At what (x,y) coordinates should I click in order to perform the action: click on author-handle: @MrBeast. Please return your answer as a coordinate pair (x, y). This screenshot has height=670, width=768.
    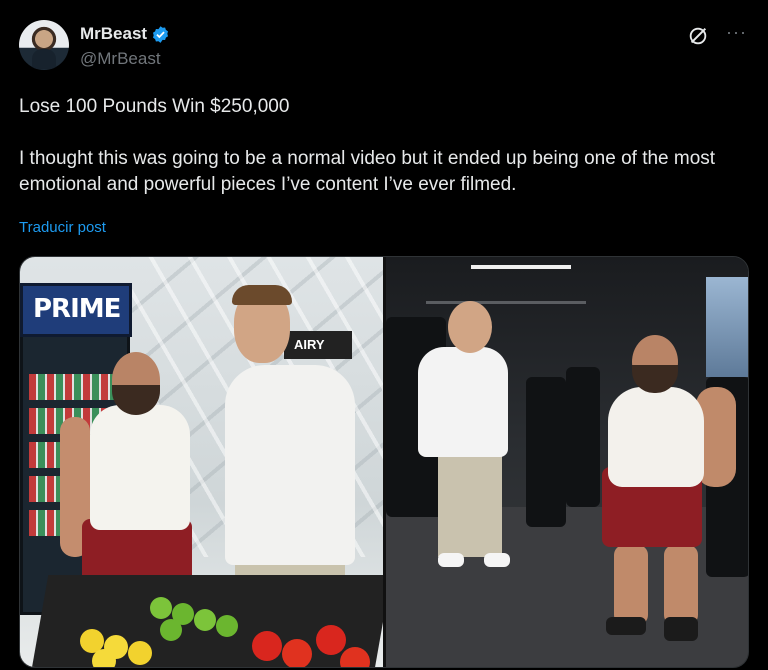
    Looking at the image, I should click on (120, 59).